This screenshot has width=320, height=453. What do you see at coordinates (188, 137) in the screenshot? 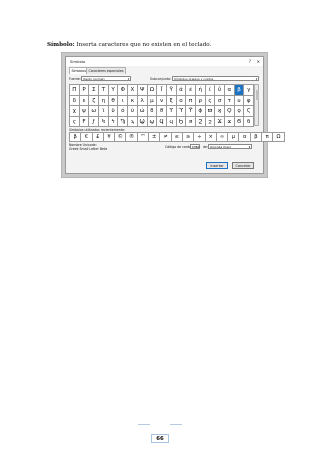
I see `recent-symbol-cell: ≥` at bounding box center [188, 137].